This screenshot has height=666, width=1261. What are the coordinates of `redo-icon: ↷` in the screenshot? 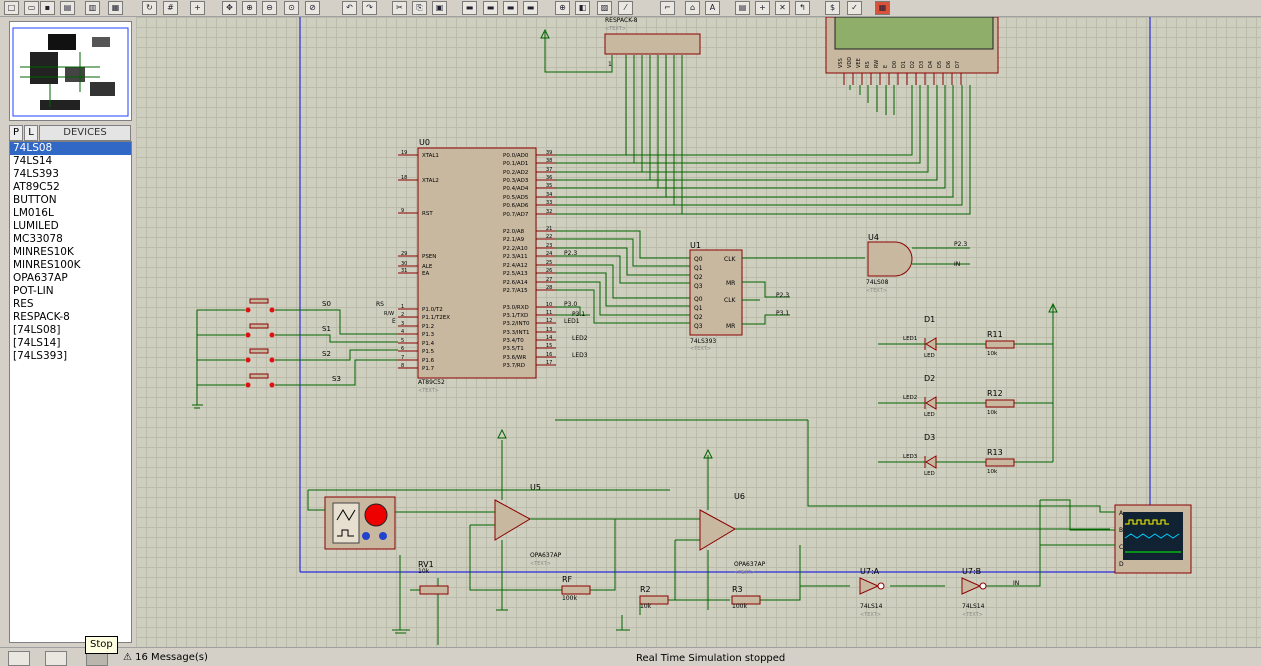 It's located at (369, 8).